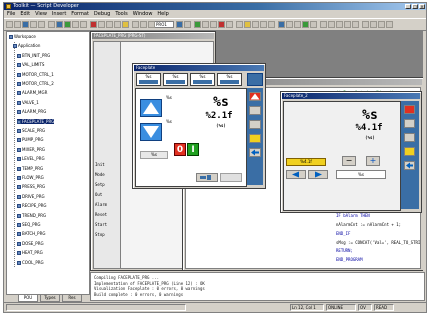 This screenshot has height=313, width=429. Describe the element at coordinates (151, 132) in the screenshot. I see `down-button` at that location.